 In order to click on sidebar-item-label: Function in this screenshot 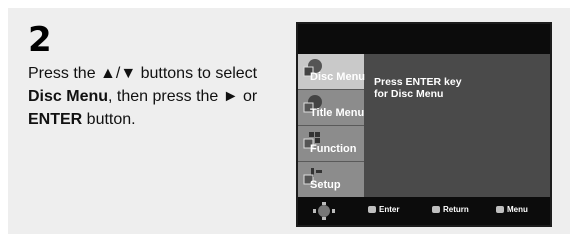, I will do `click(333, 149)`.